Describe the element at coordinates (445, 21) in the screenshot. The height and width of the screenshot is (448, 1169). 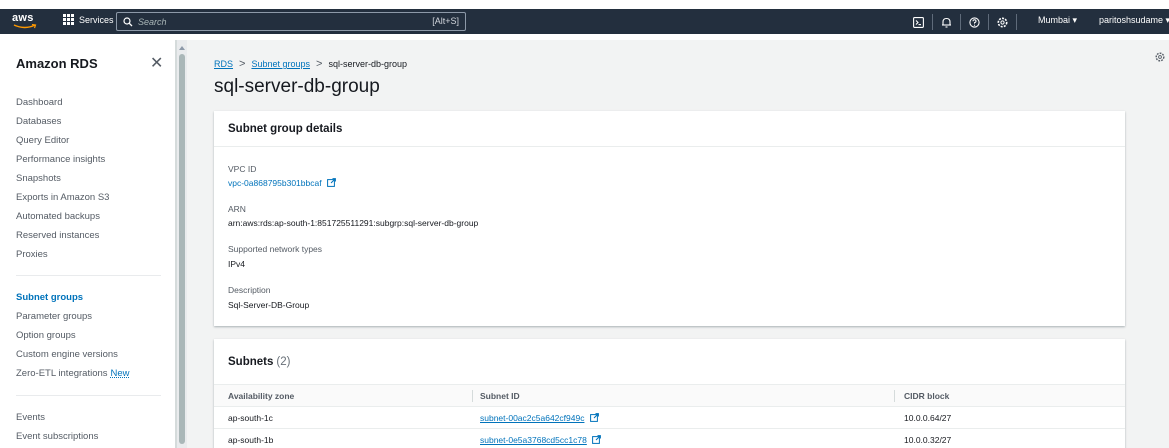
I see `search-shortcut: [Alt+S]` at that location.